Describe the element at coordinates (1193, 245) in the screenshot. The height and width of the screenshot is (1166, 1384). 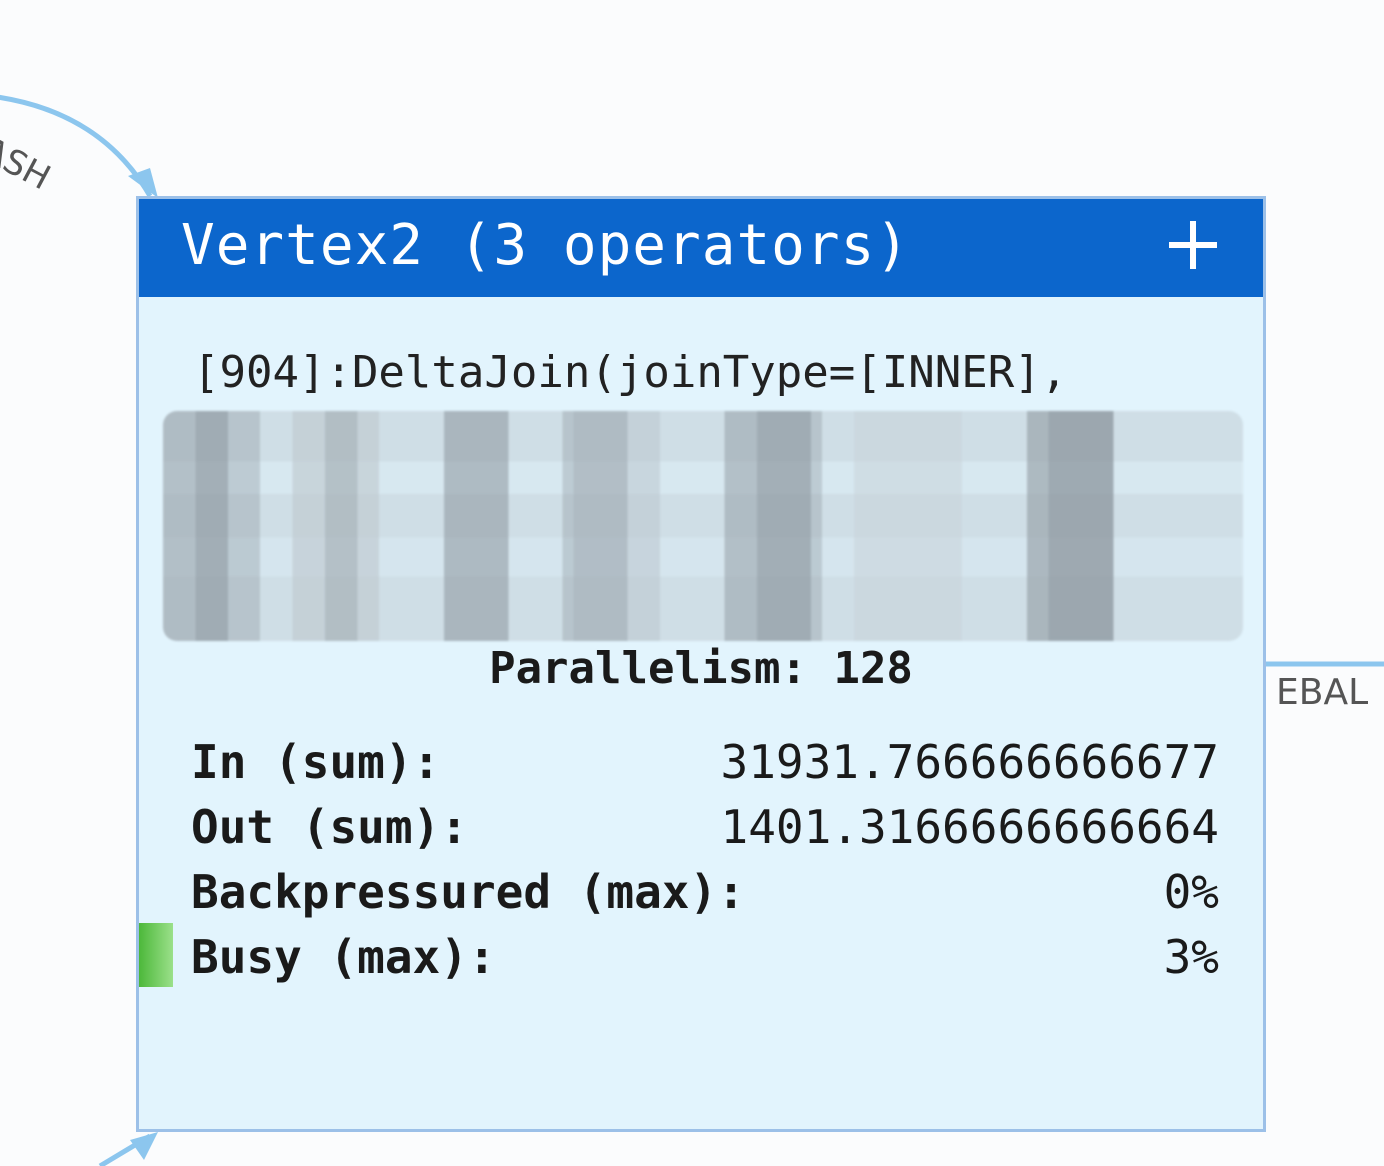
I see `plus-icon` at that location.